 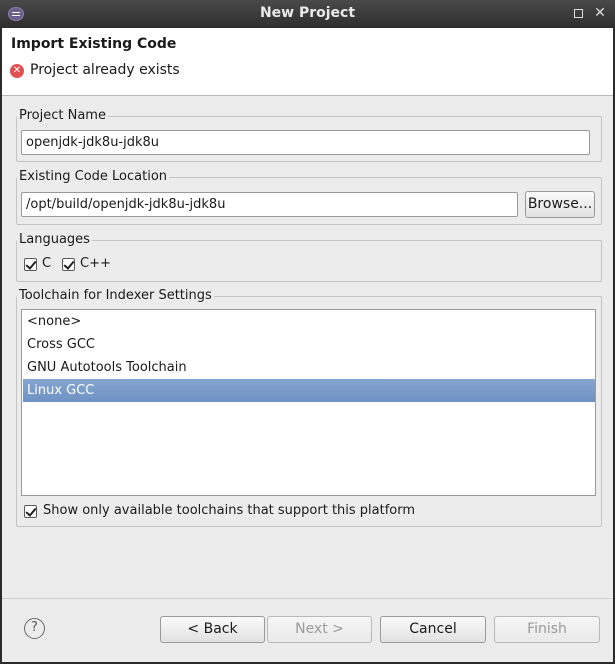 I want to click on show-only-checkbox, so click(x=30, y=511).